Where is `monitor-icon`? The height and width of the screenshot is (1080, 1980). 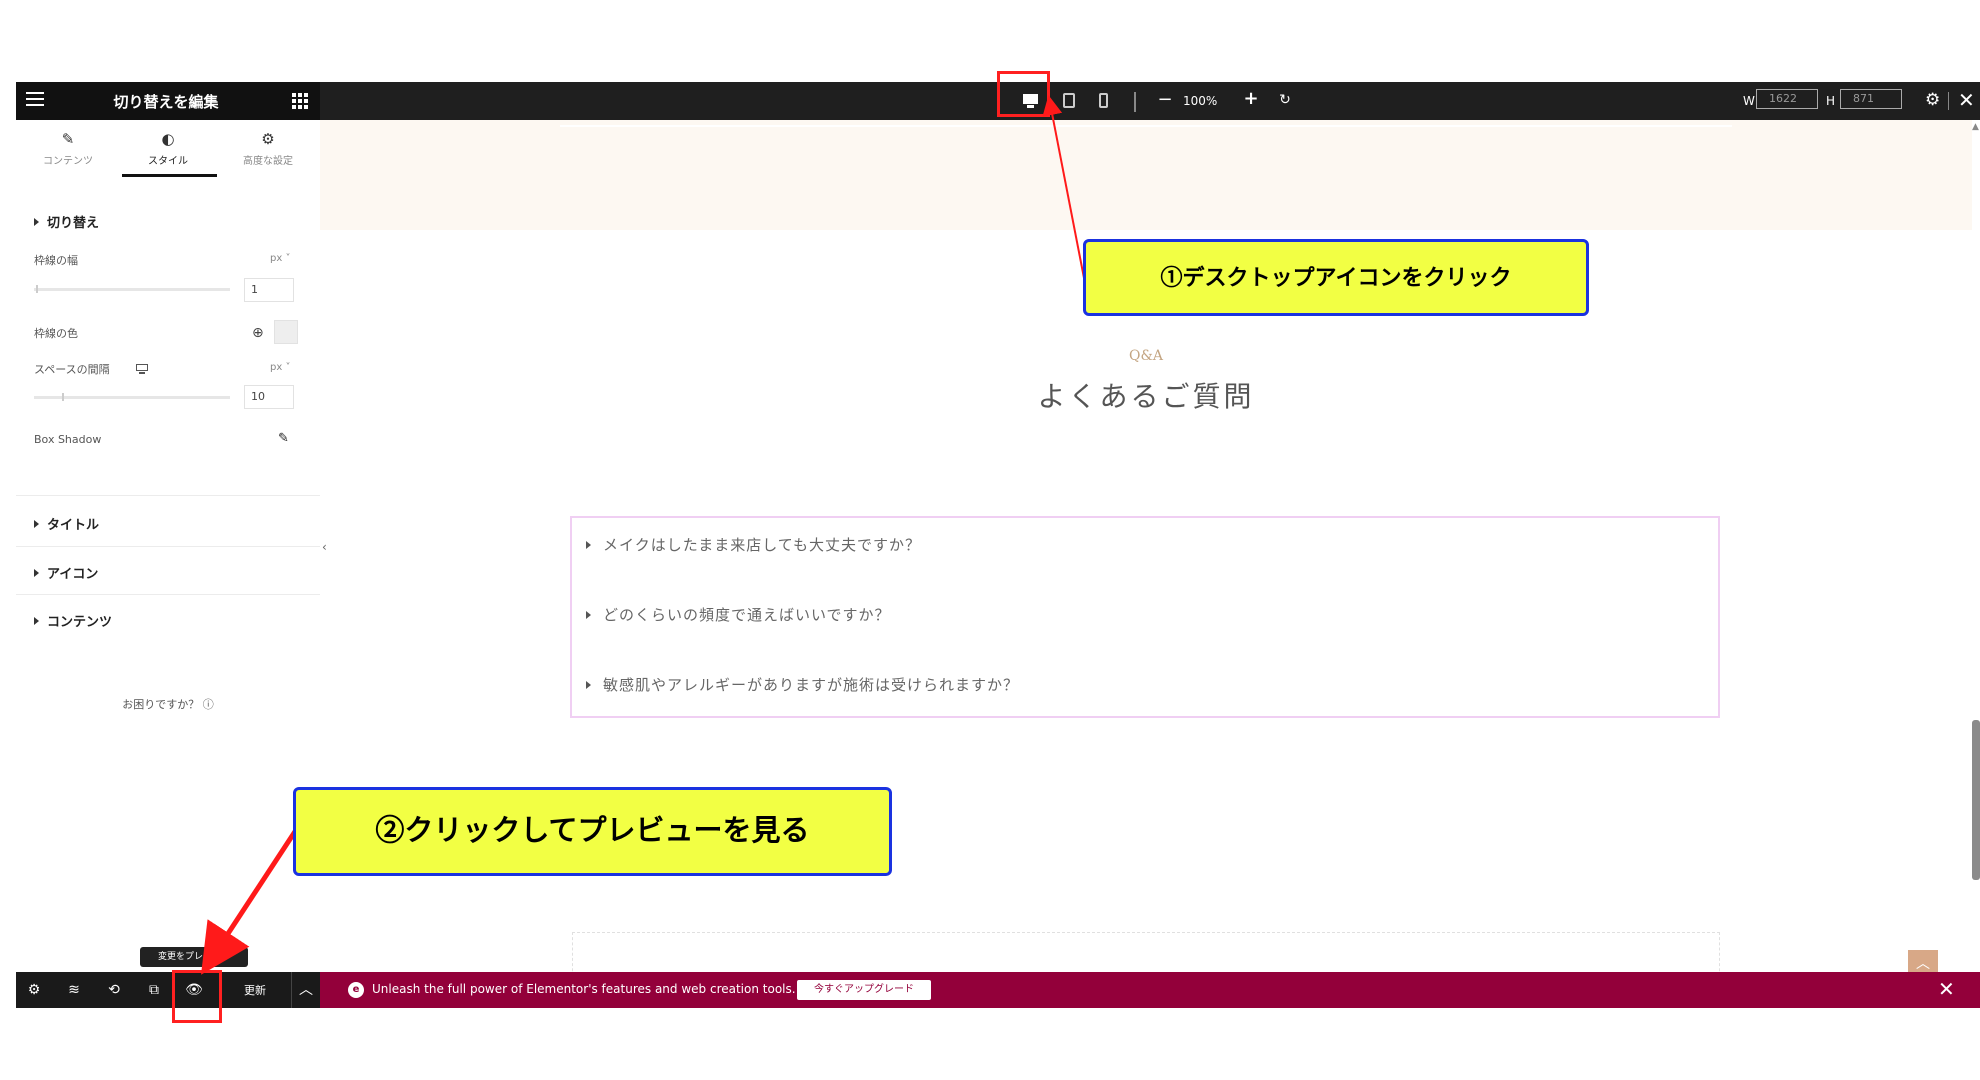 monitor-icon is located at coordinates (142, 369).